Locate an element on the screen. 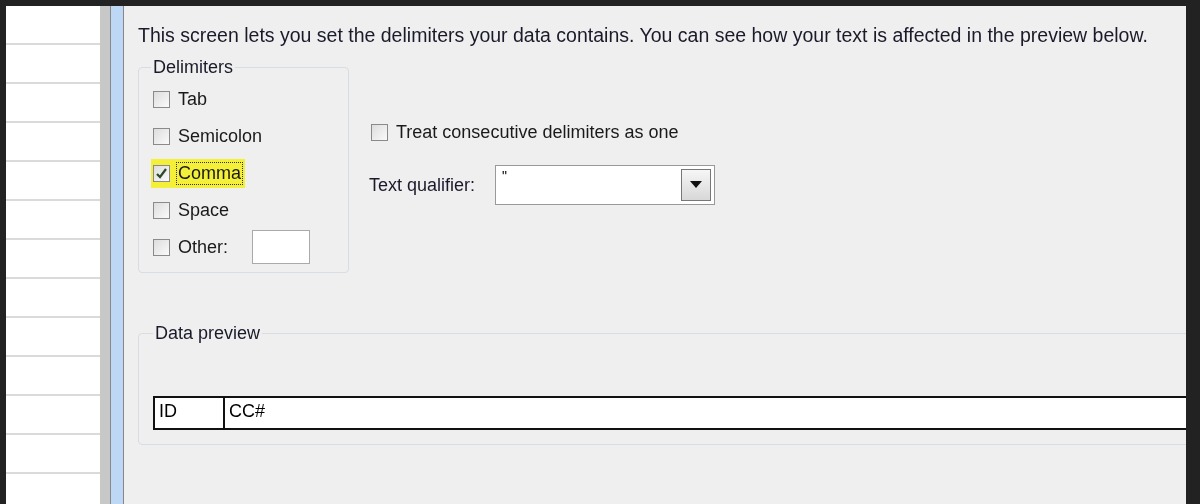 The width and height of the screenshot is (1200, 504). dropdown-button is located at coordinates (696, 185).